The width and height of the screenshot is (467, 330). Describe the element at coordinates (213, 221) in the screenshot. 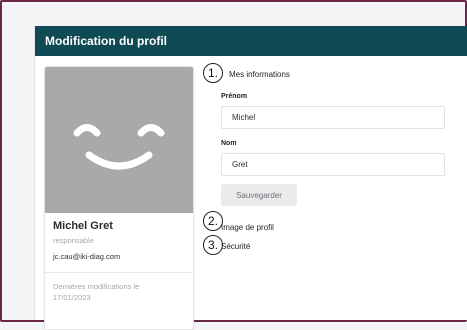

I see `step-number-2: 2.` at that location.